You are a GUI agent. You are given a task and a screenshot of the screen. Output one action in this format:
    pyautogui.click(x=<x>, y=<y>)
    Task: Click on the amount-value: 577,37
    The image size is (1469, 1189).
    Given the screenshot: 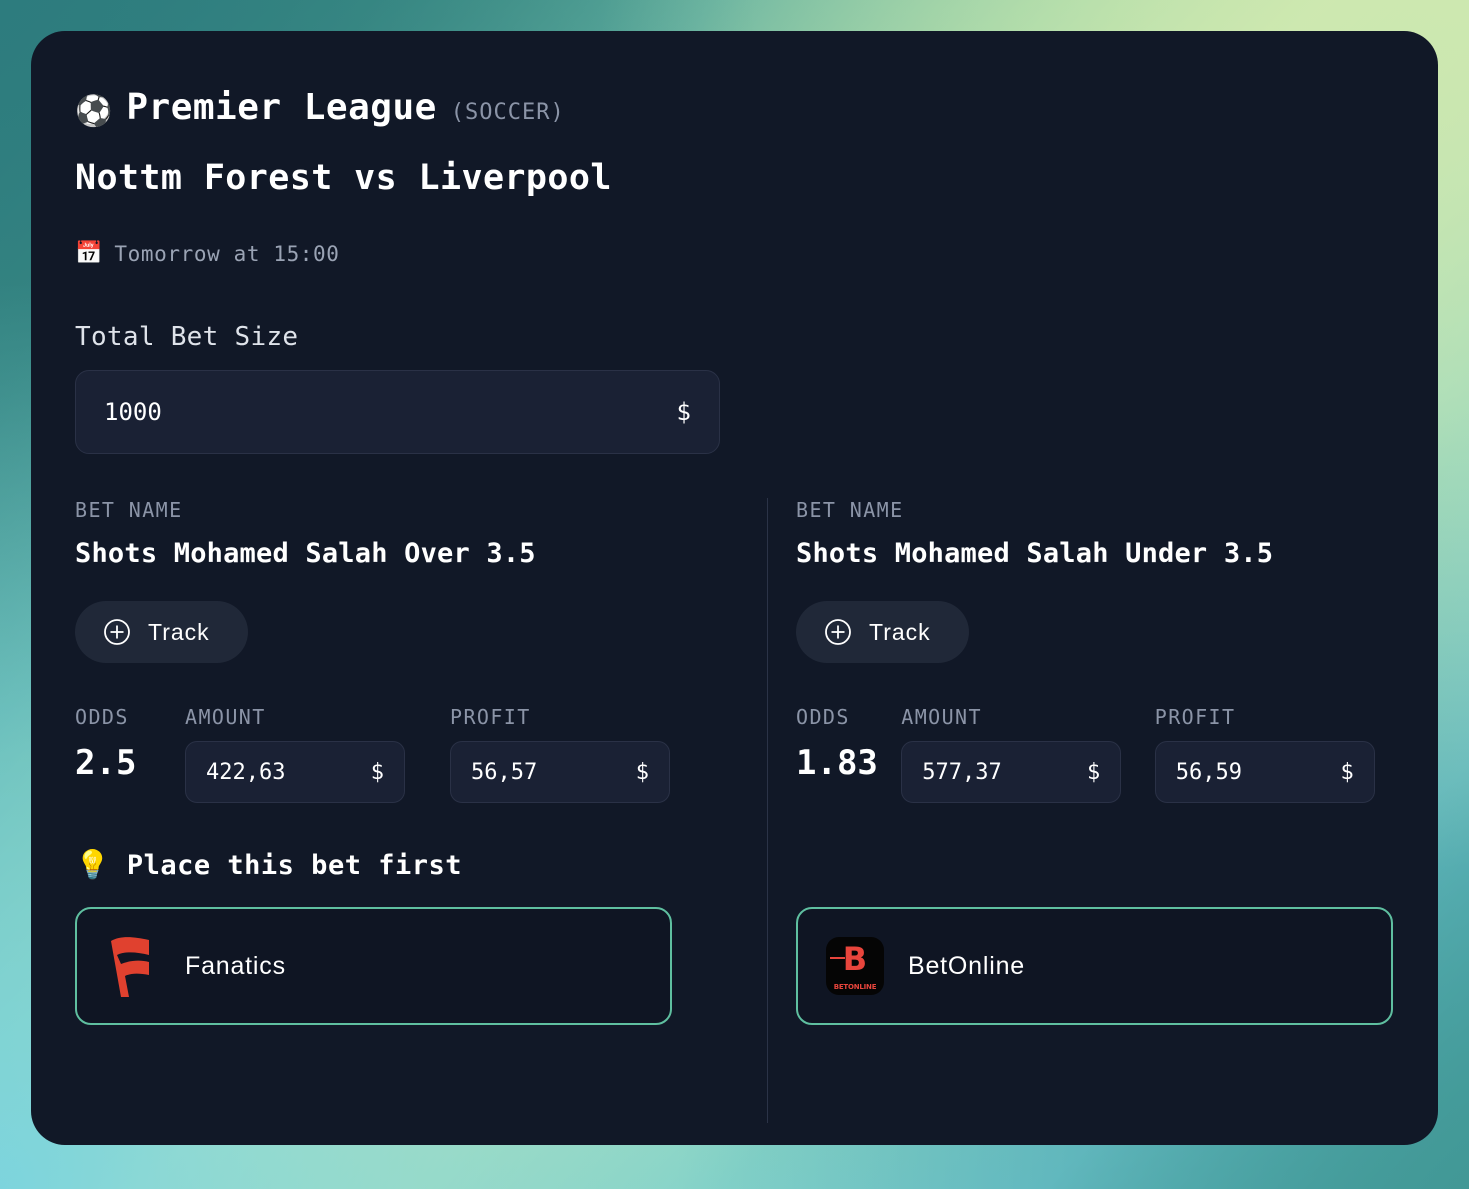 What is the action you would take?
    pyautogui.click(x=961, y=772)
    